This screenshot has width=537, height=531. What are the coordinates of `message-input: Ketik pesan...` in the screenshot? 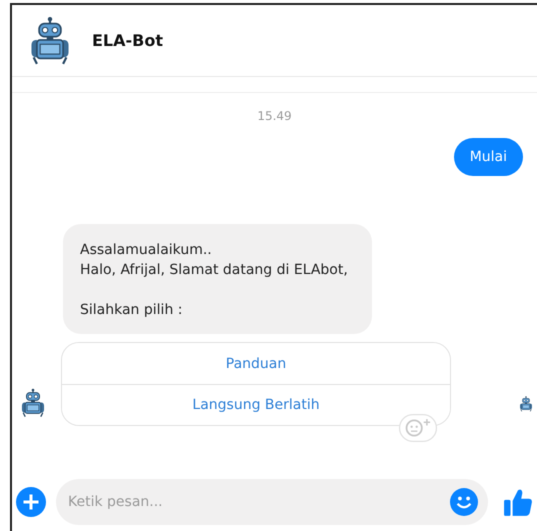 It's located at (272, 502).